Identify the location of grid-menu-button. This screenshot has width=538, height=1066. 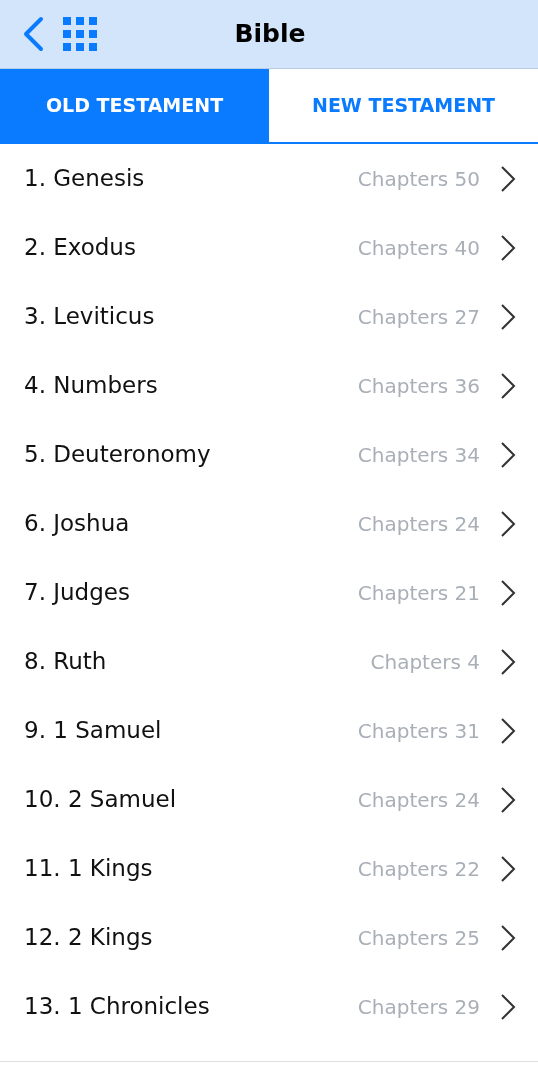
(80, 34).